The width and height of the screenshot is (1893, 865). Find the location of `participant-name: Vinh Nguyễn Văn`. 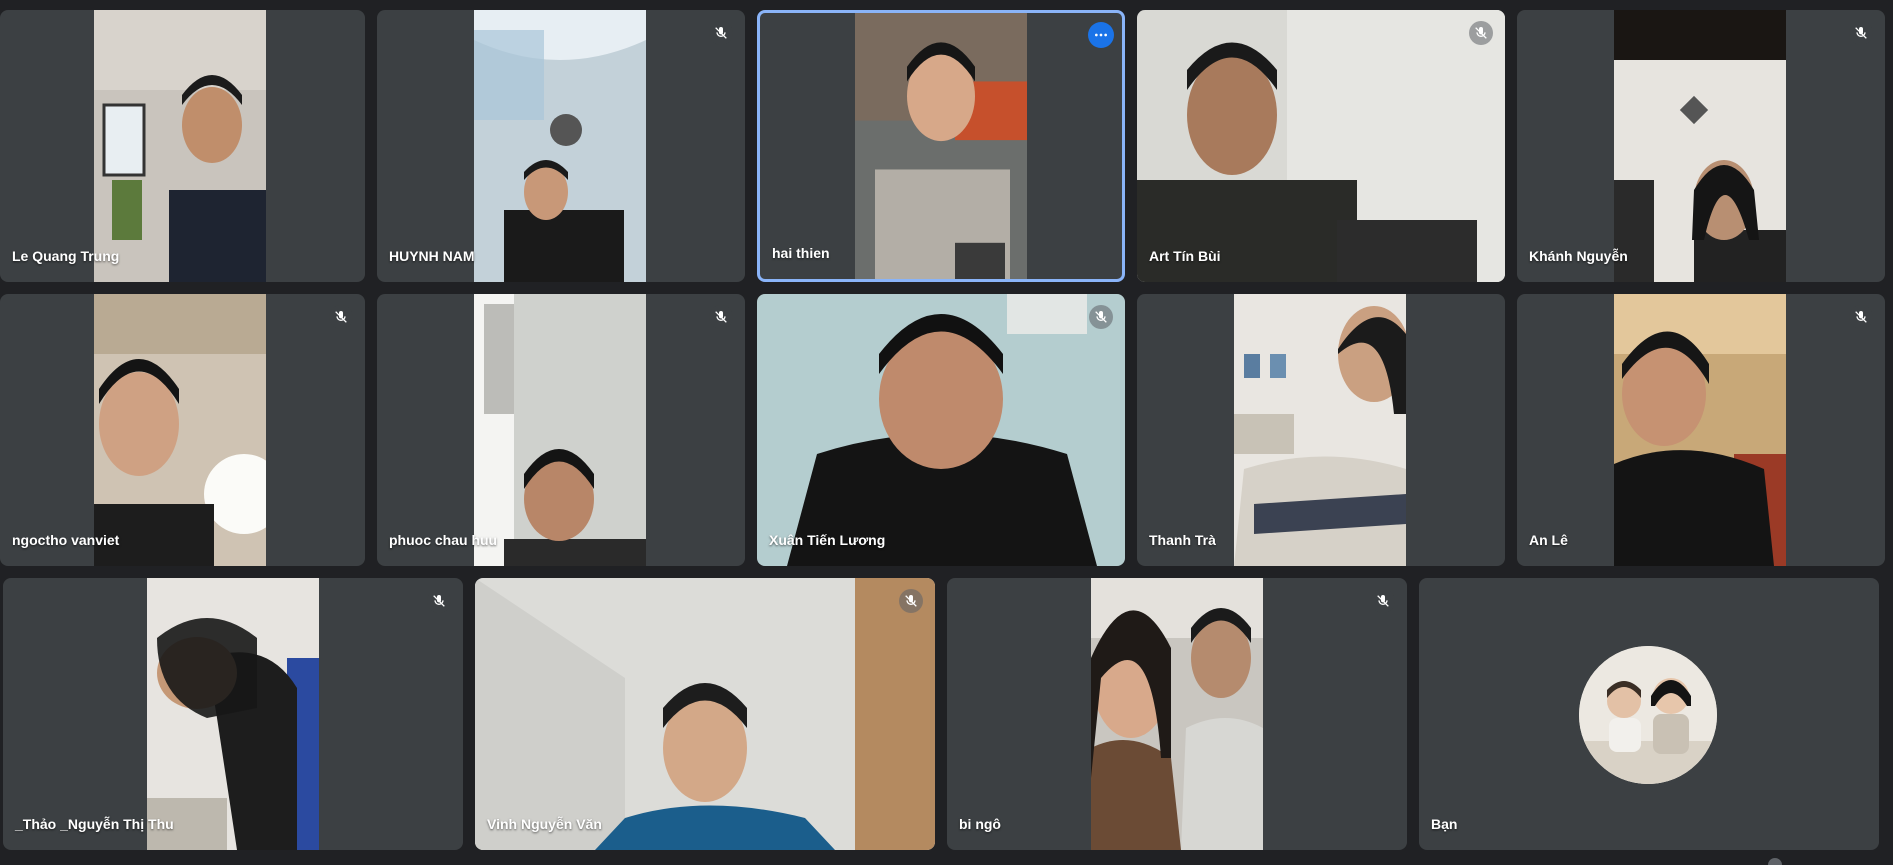

participant-name: Vinh Nguyễn Văn is located at coordinates (544, 824).